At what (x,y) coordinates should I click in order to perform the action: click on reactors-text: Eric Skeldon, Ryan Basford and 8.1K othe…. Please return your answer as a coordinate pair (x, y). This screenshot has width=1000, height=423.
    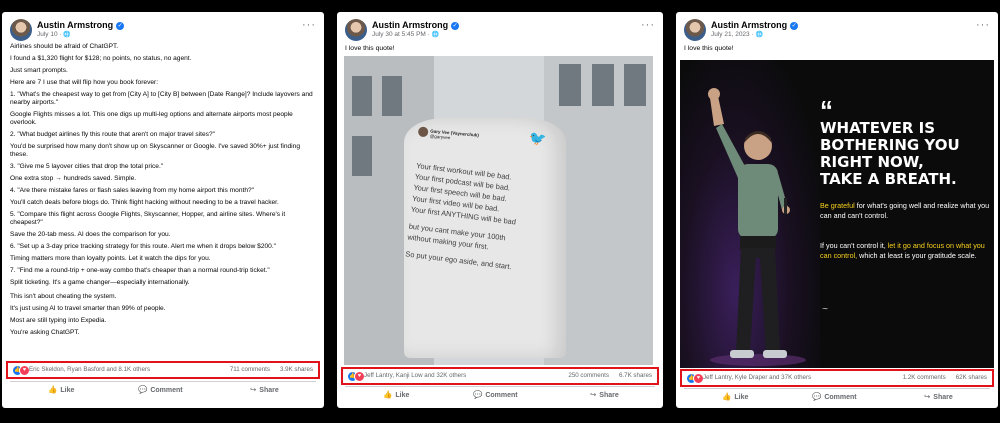
    Looking at the image, I should click on (89, 369).